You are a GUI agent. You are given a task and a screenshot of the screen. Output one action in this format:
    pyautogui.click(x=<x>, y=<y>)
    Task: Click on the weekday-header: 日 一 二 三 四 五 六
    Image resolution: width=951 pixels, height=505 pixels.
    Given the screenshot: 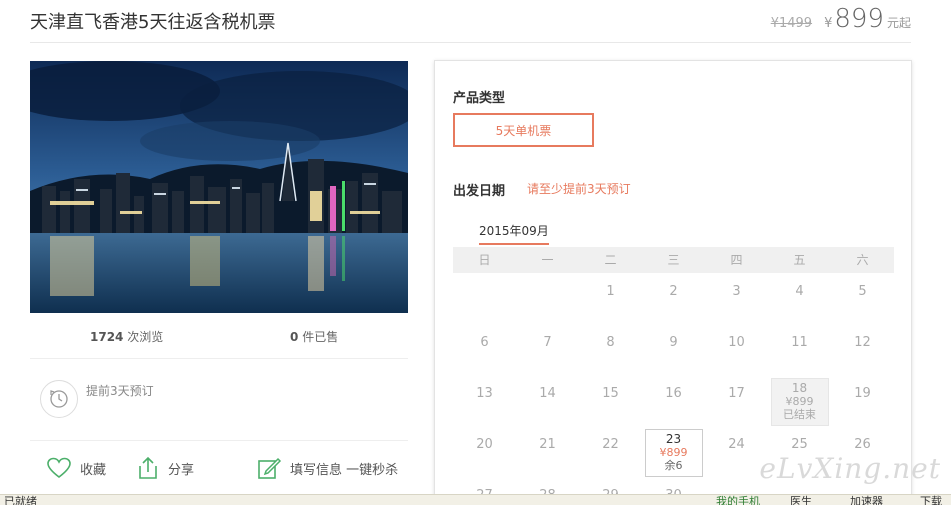 What is the action you would take?
    pyautogui.click(x=673, y=260)
    